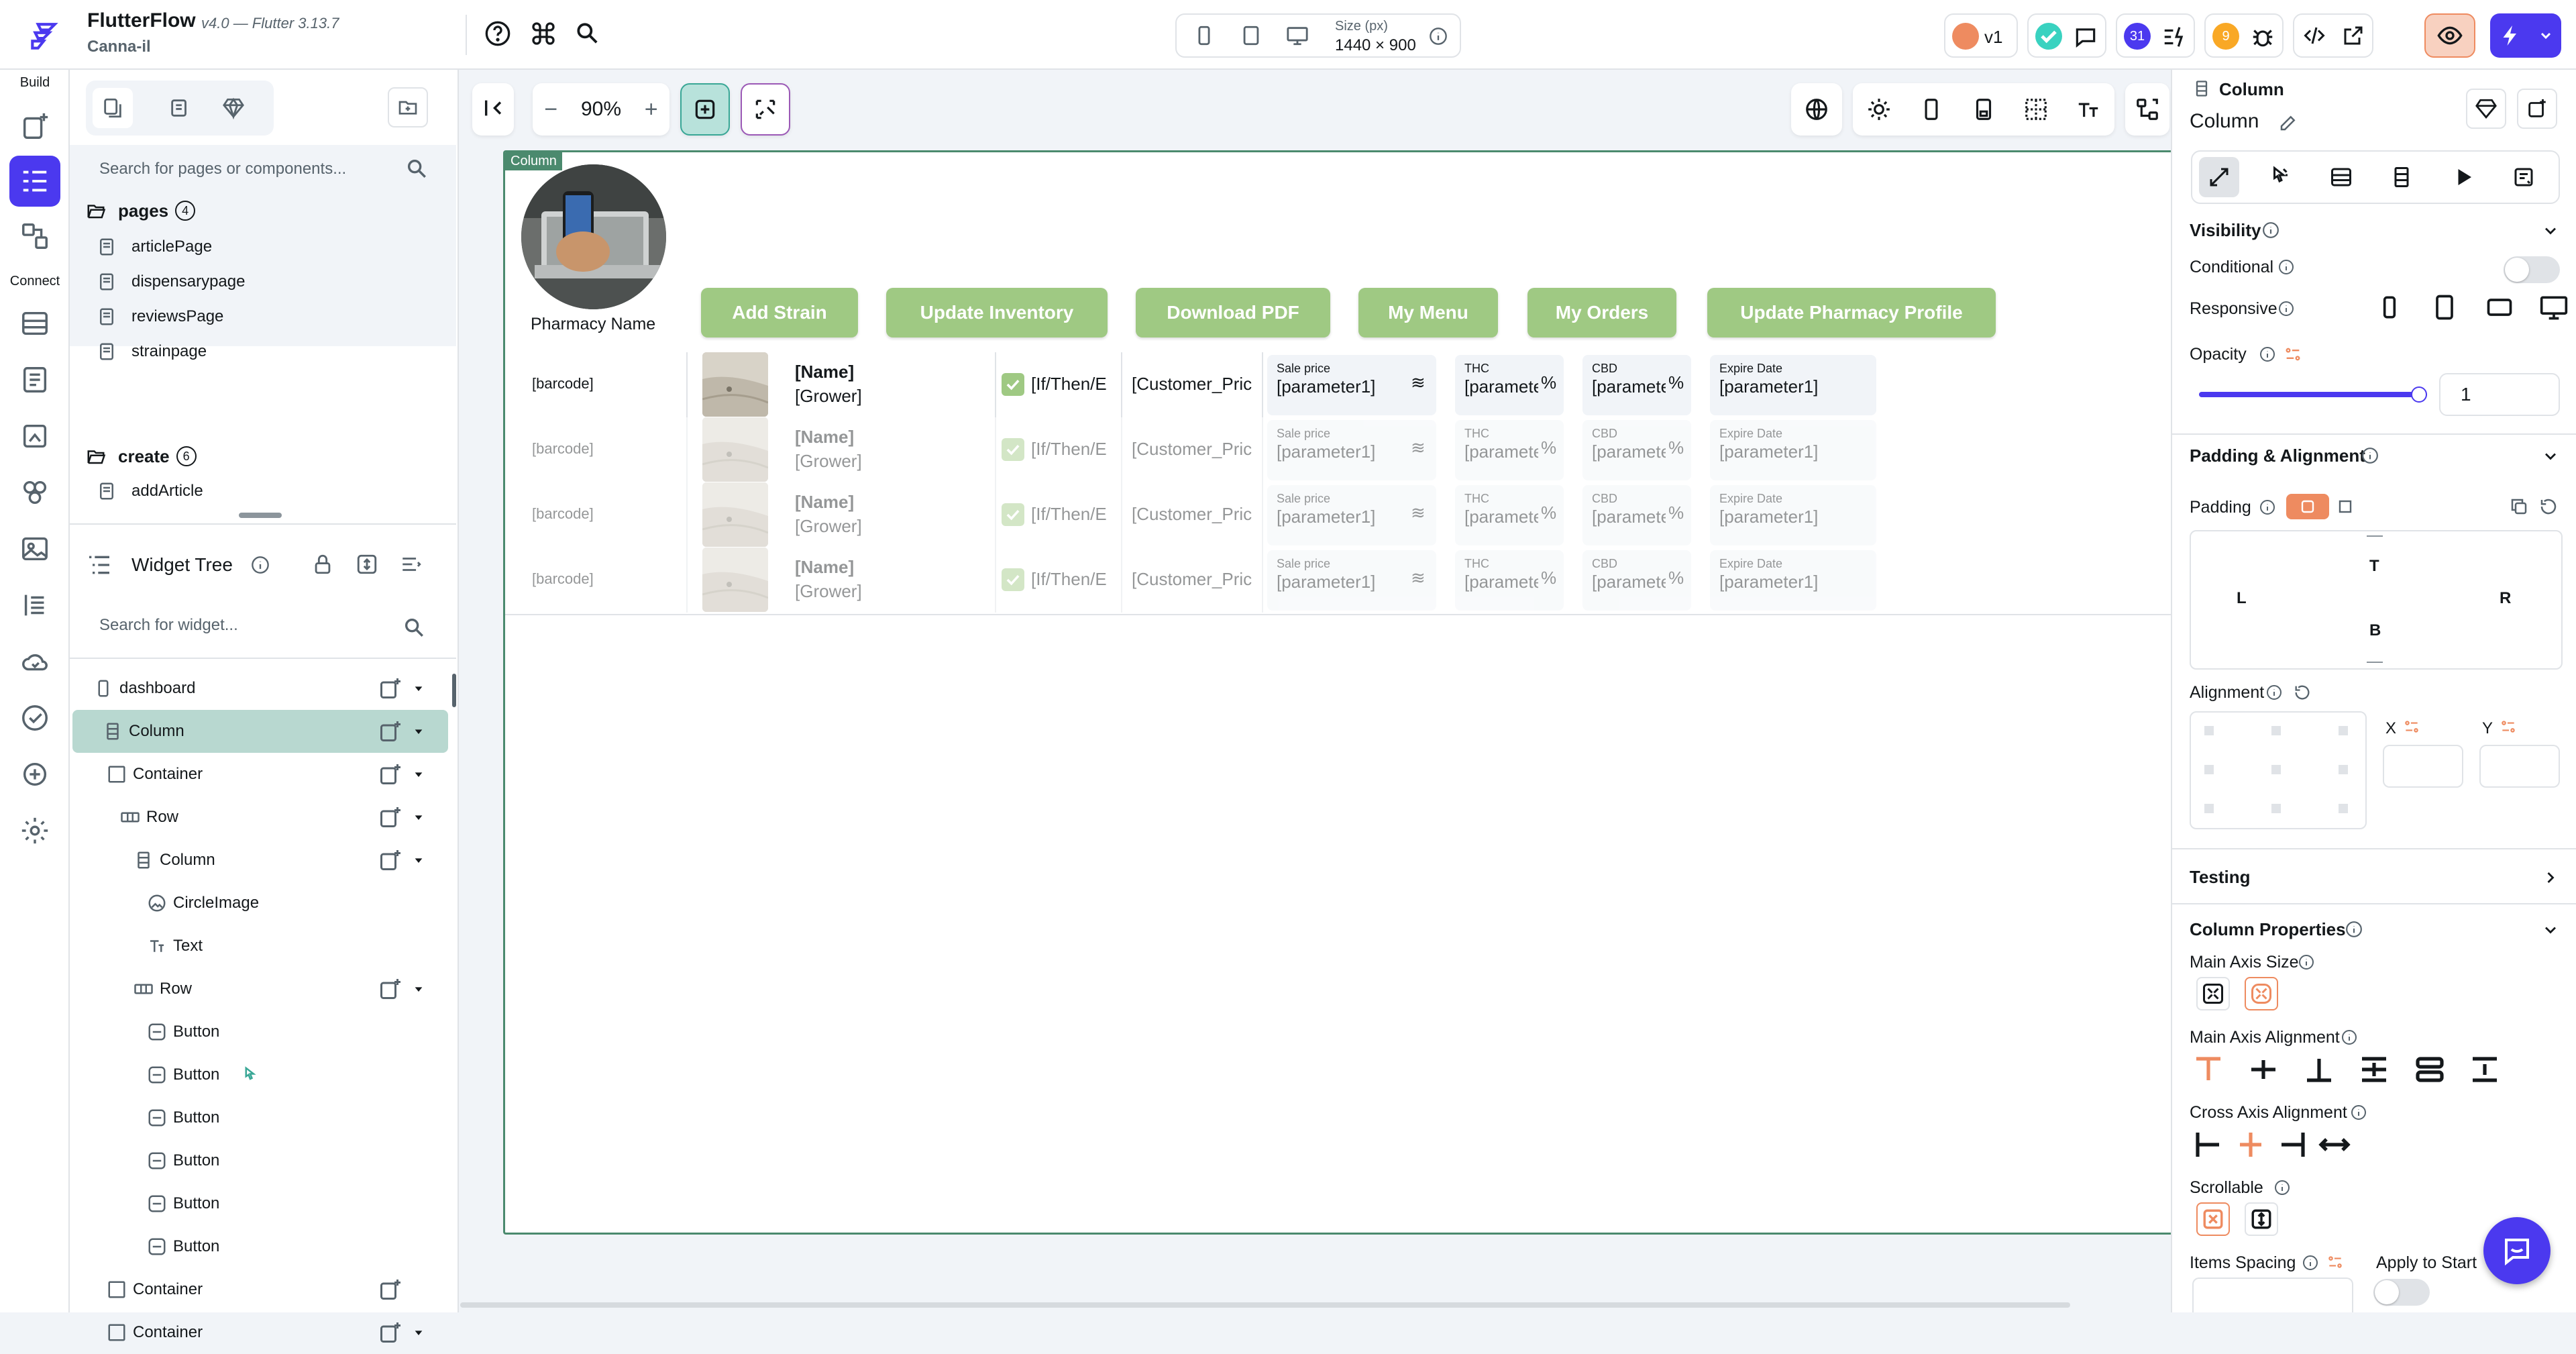 The width and height of the screenshot is (2576, 1354). I want to click on reset-icon, so click(2548, 507).